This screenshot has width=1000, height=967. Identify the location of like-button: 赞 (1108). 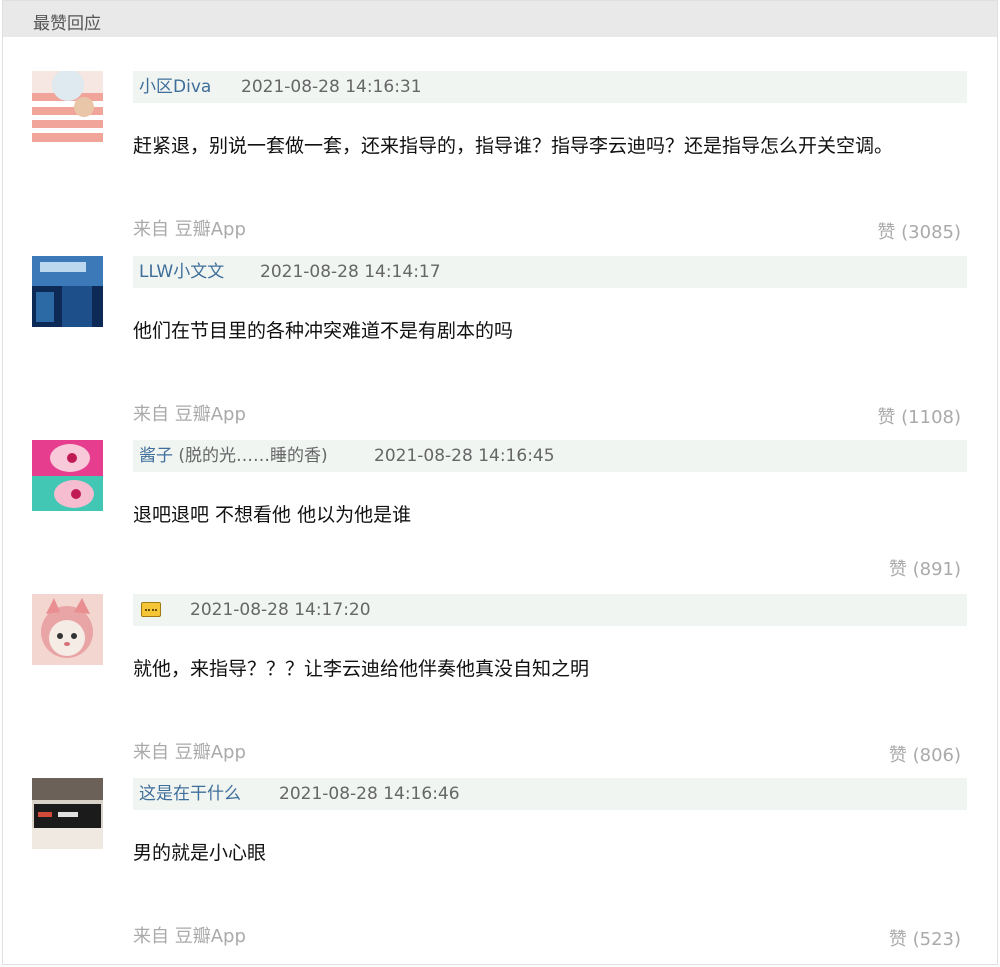
(919, 416).